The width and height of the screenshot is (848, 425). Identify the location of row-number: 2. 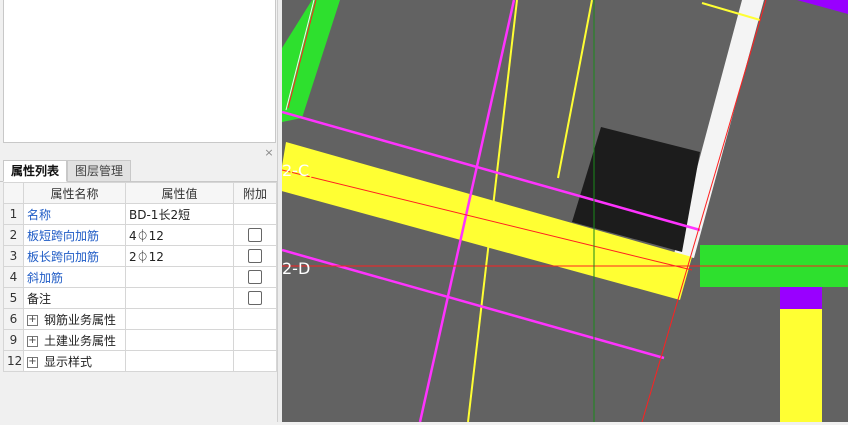
(13, 235).